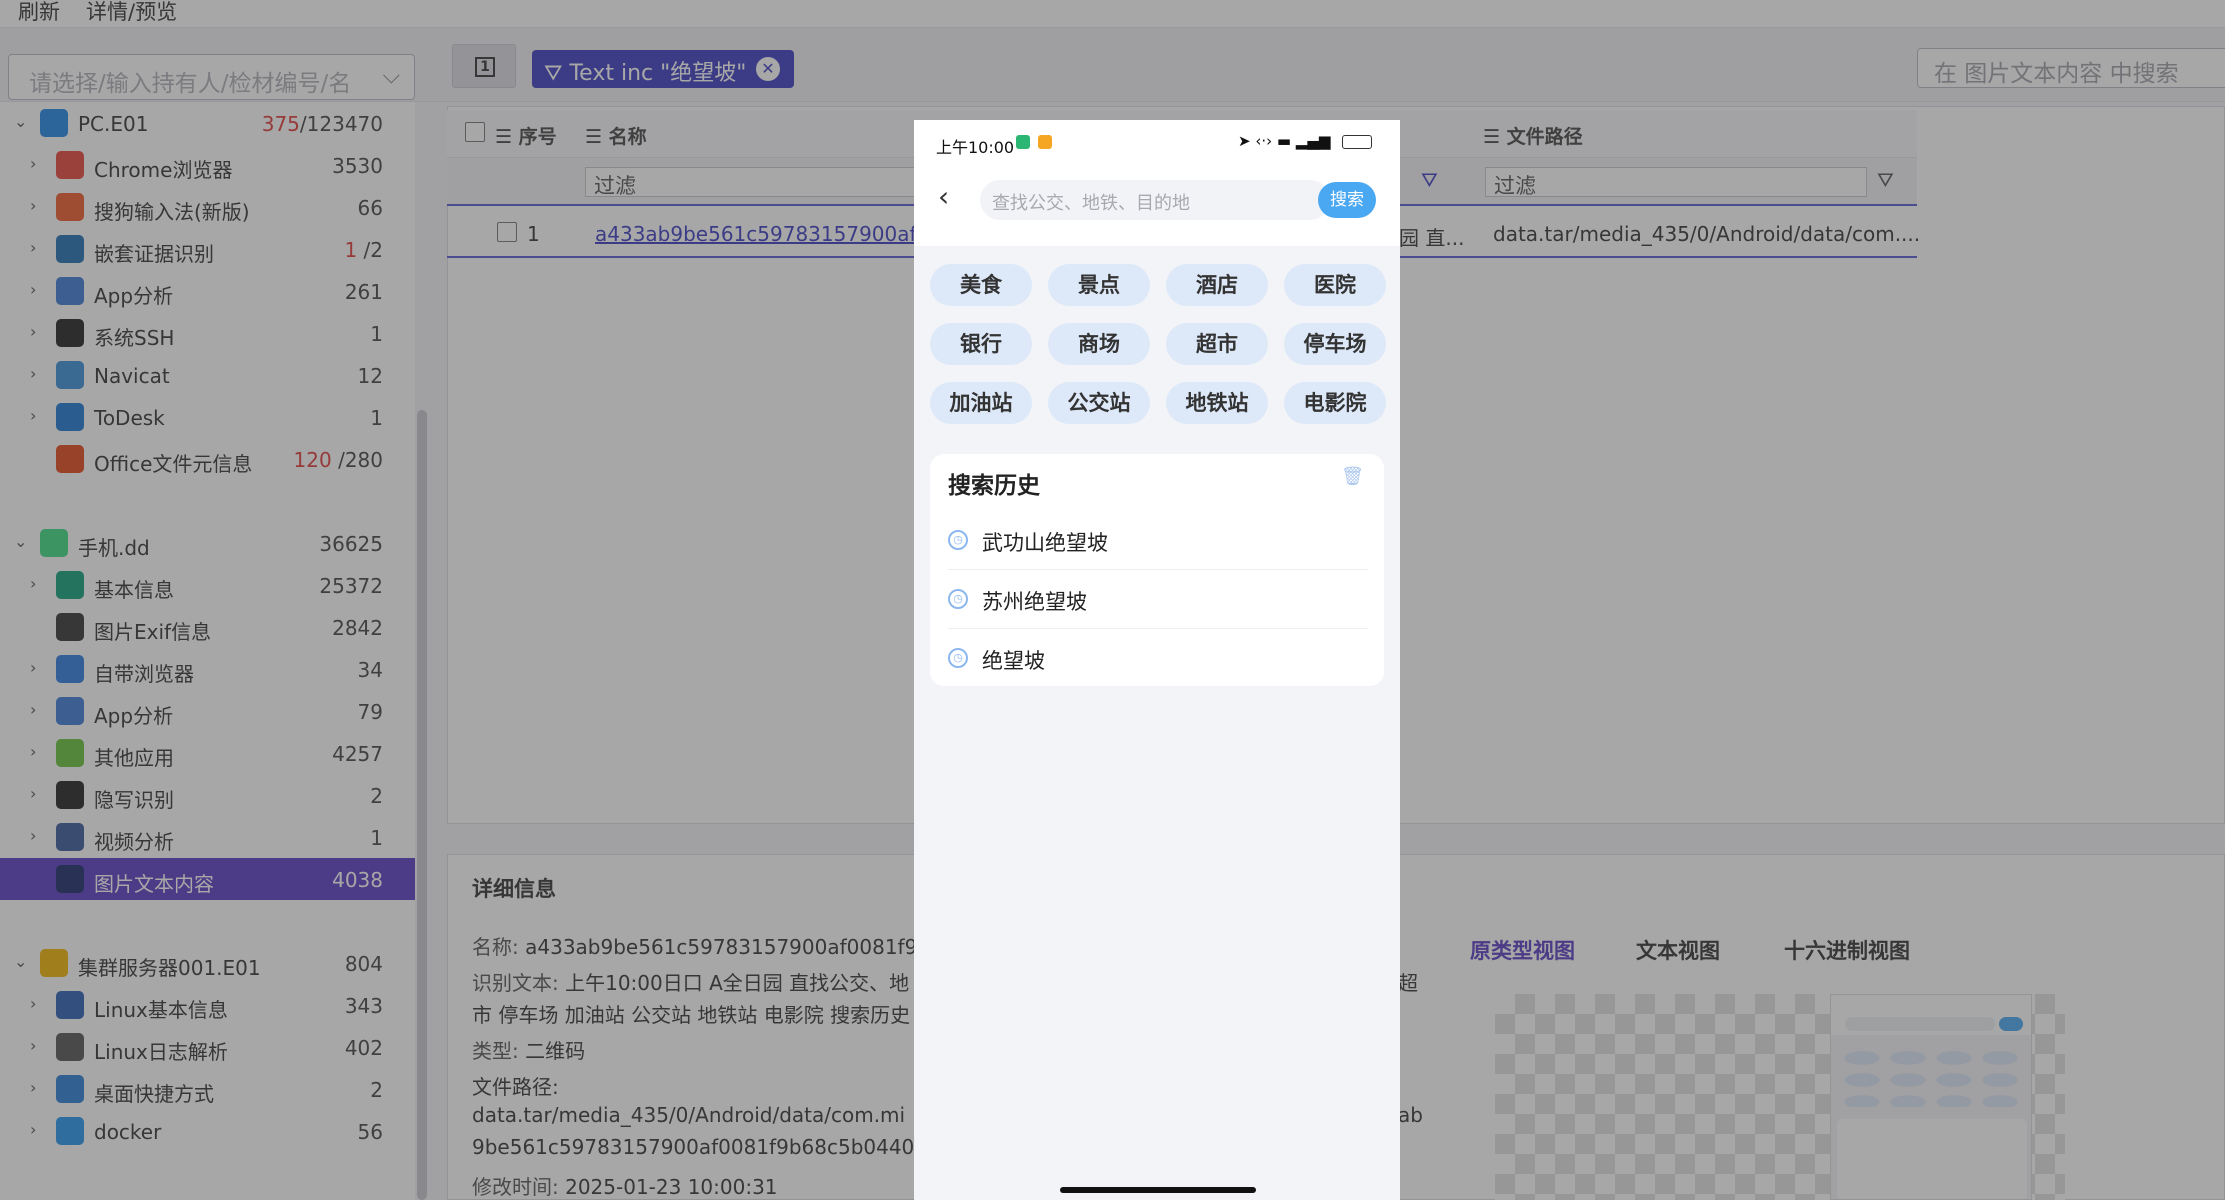  I want to click on phone-time: 上午10:00, so click(975, 147).